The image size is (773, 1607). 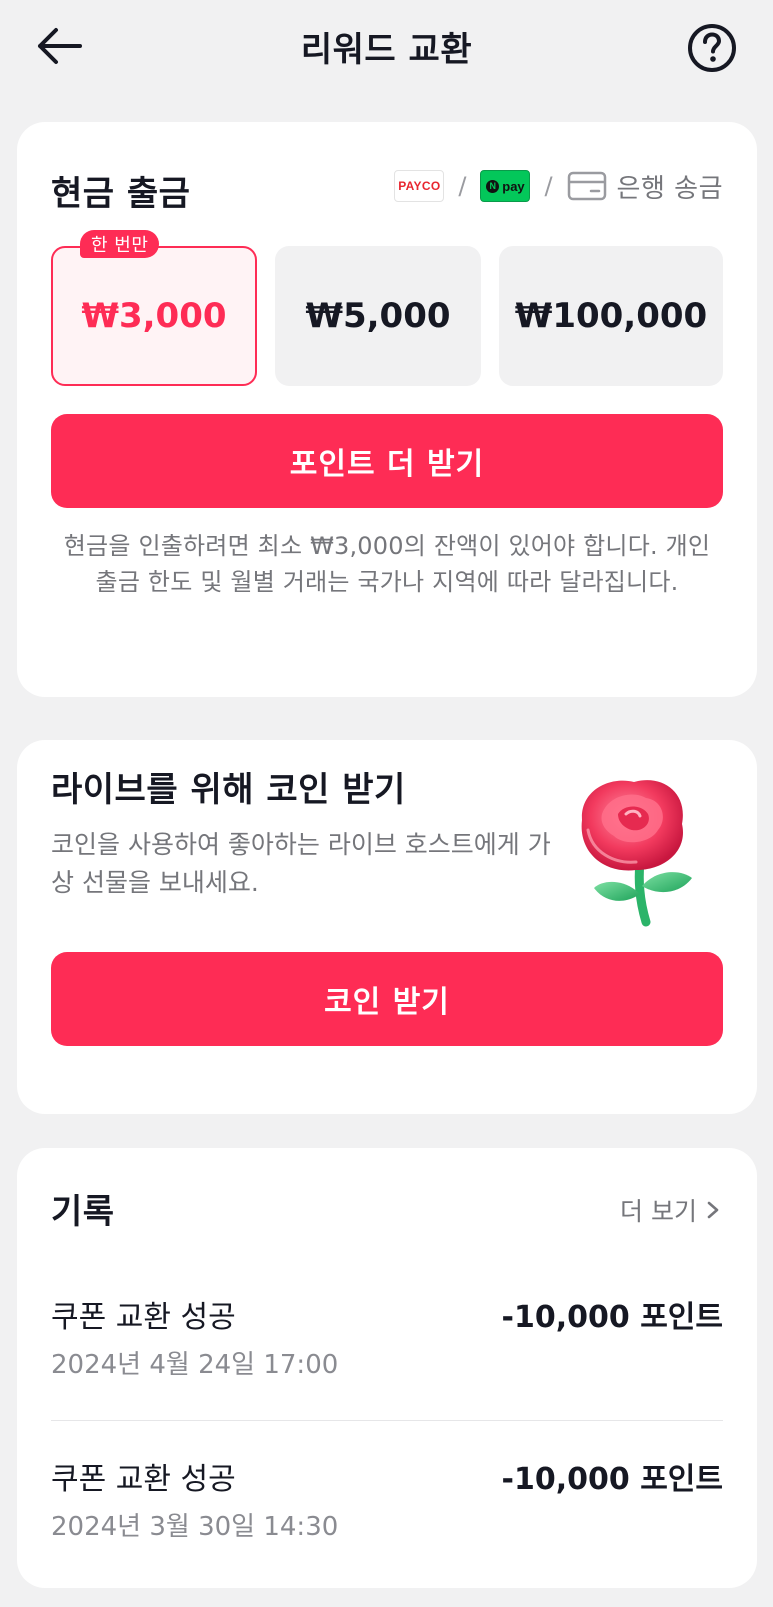 I want to click on bank-card-icon, so click(x=586, y=186).